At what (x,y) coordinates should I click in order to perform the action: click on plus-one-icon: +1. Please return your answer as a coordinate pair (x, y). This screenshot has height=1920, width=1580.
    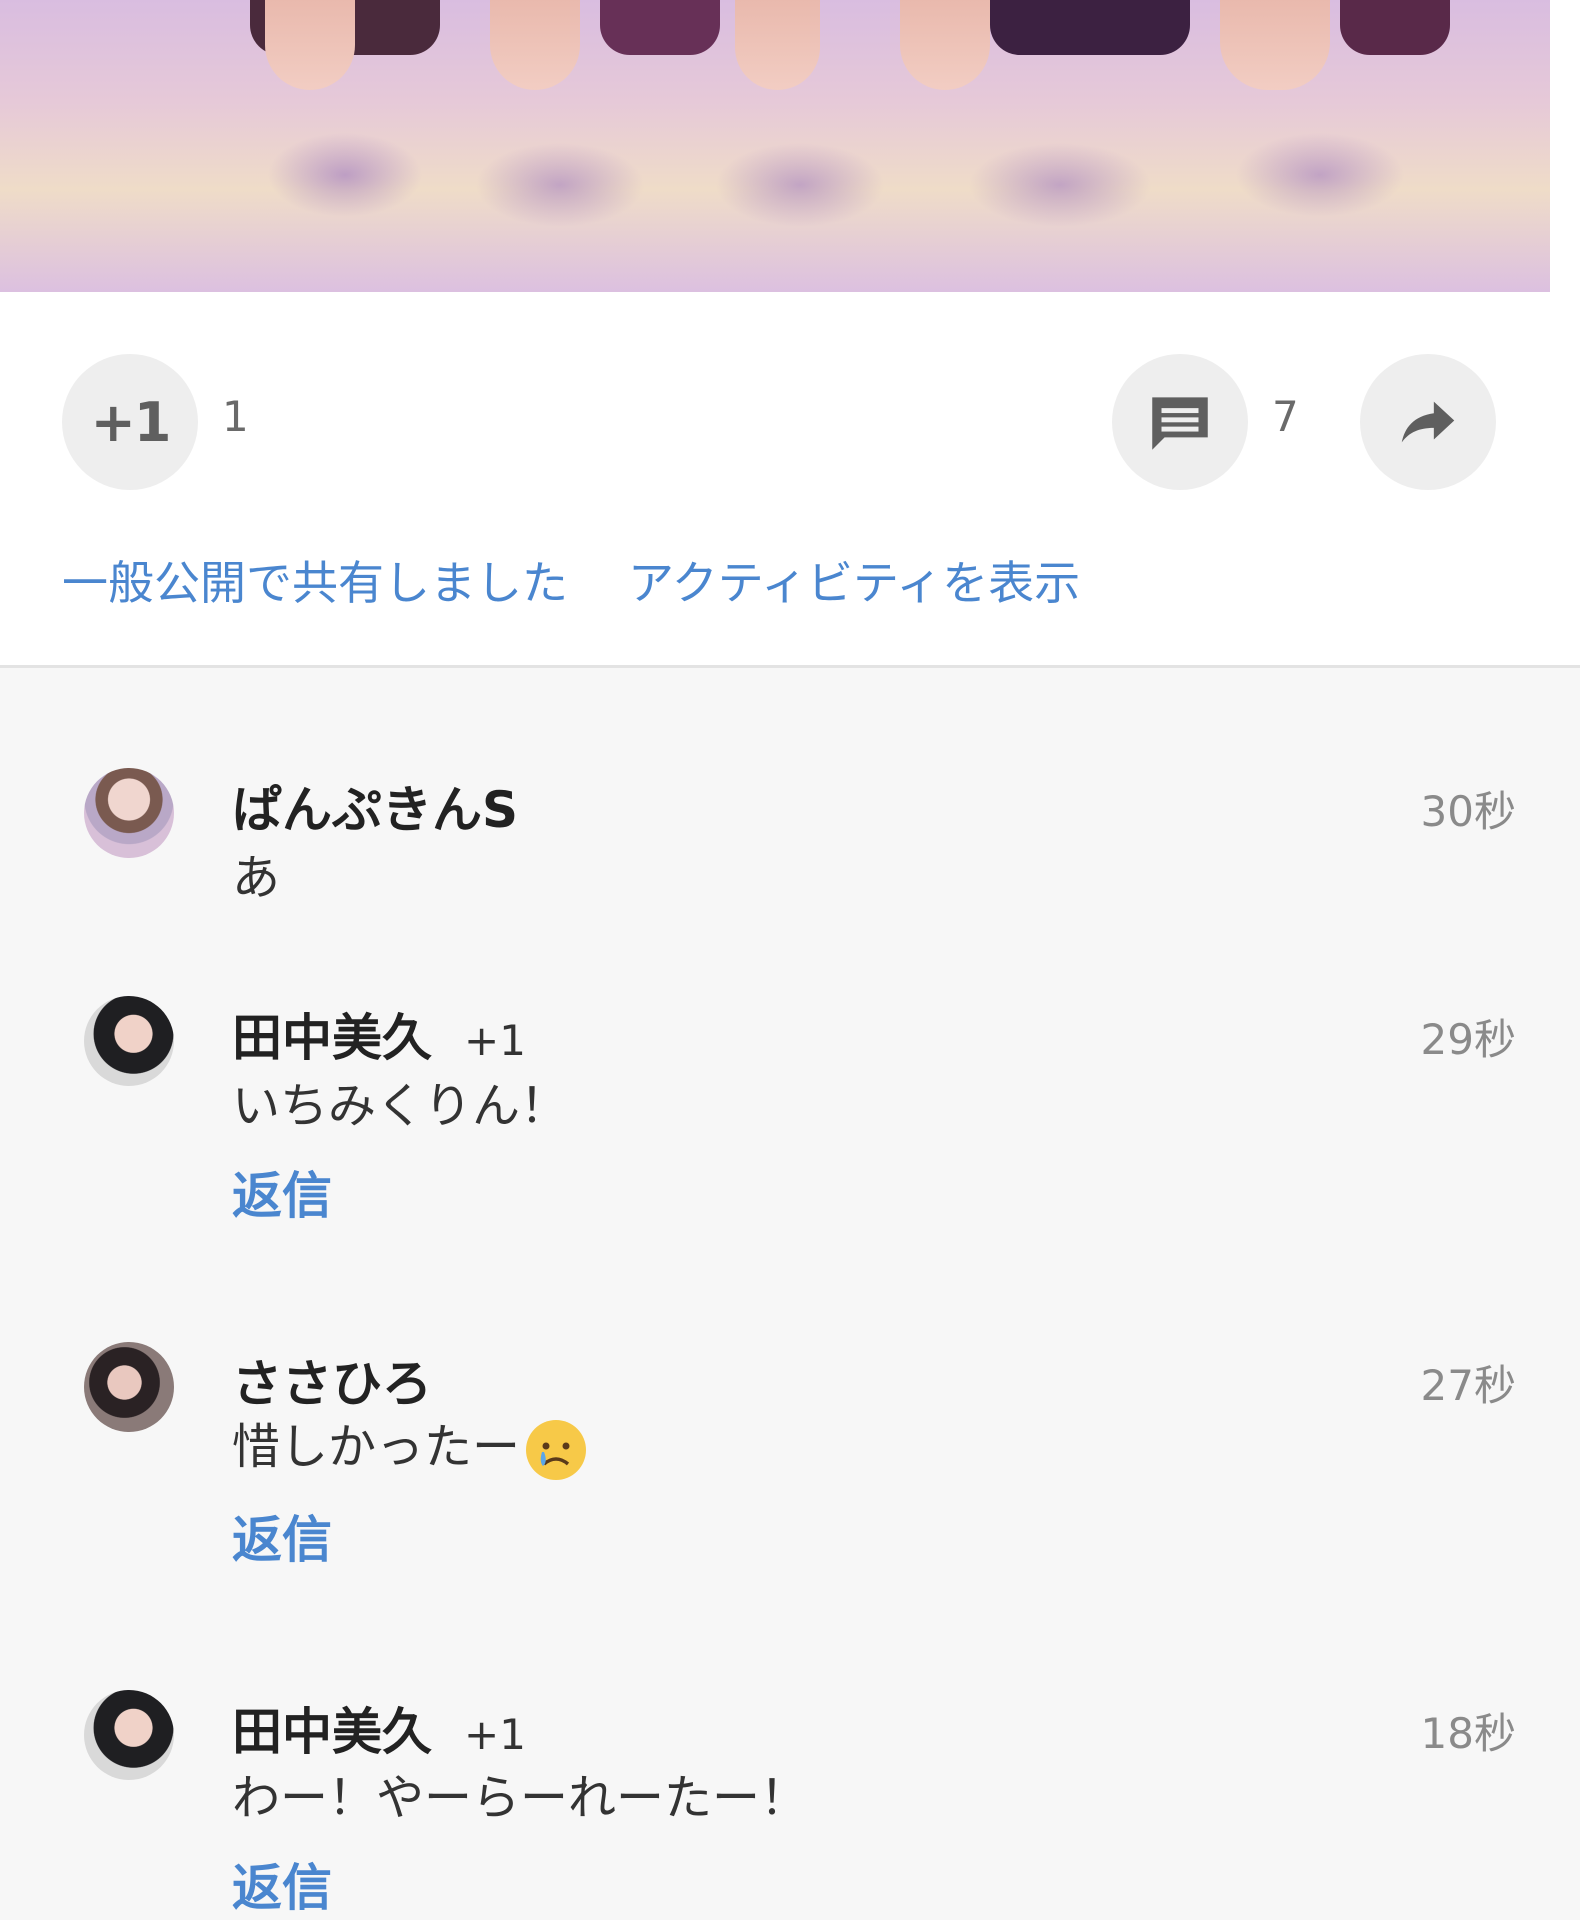
    Looking at the image, I should click on (131, 422).